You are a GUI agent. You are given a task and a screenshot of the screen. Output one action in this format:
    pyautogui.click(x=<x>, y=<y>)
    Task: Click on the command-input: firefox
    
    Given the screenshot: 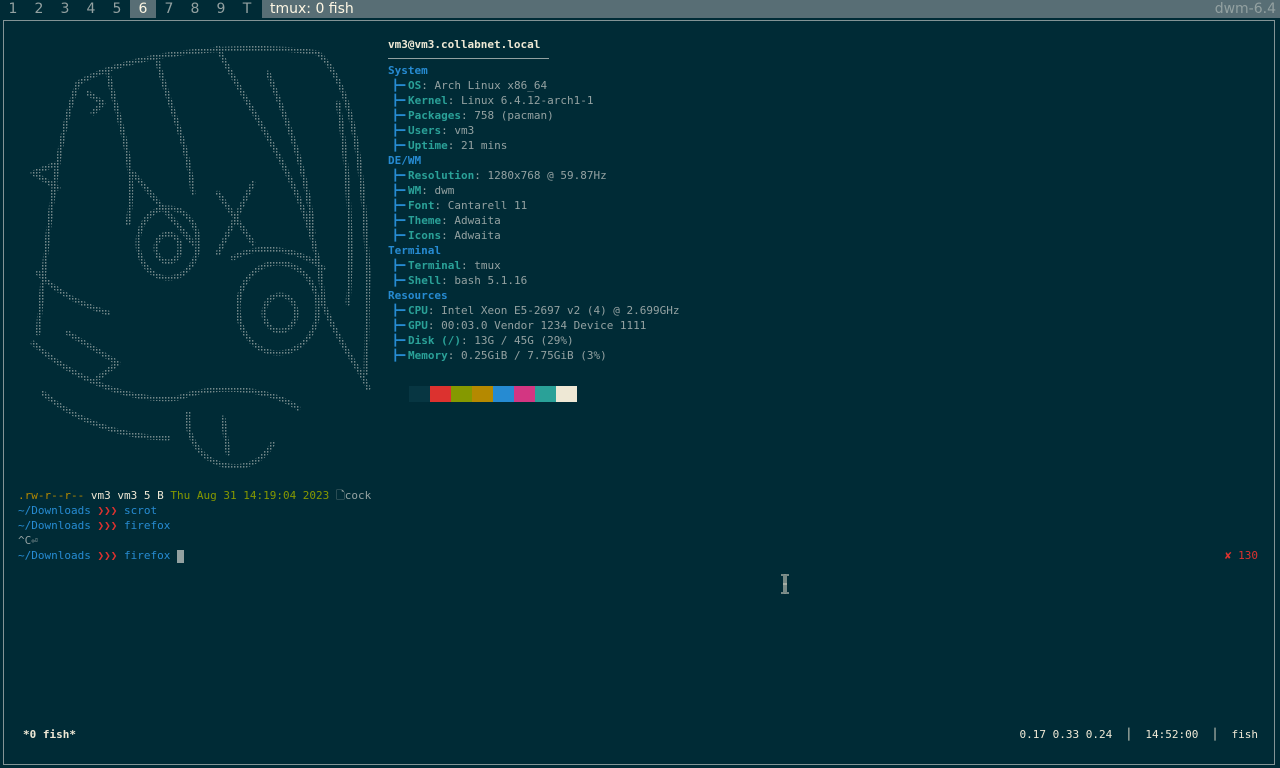 What is the action you would take?
    pyautogui.click(x=147, y=555)
    